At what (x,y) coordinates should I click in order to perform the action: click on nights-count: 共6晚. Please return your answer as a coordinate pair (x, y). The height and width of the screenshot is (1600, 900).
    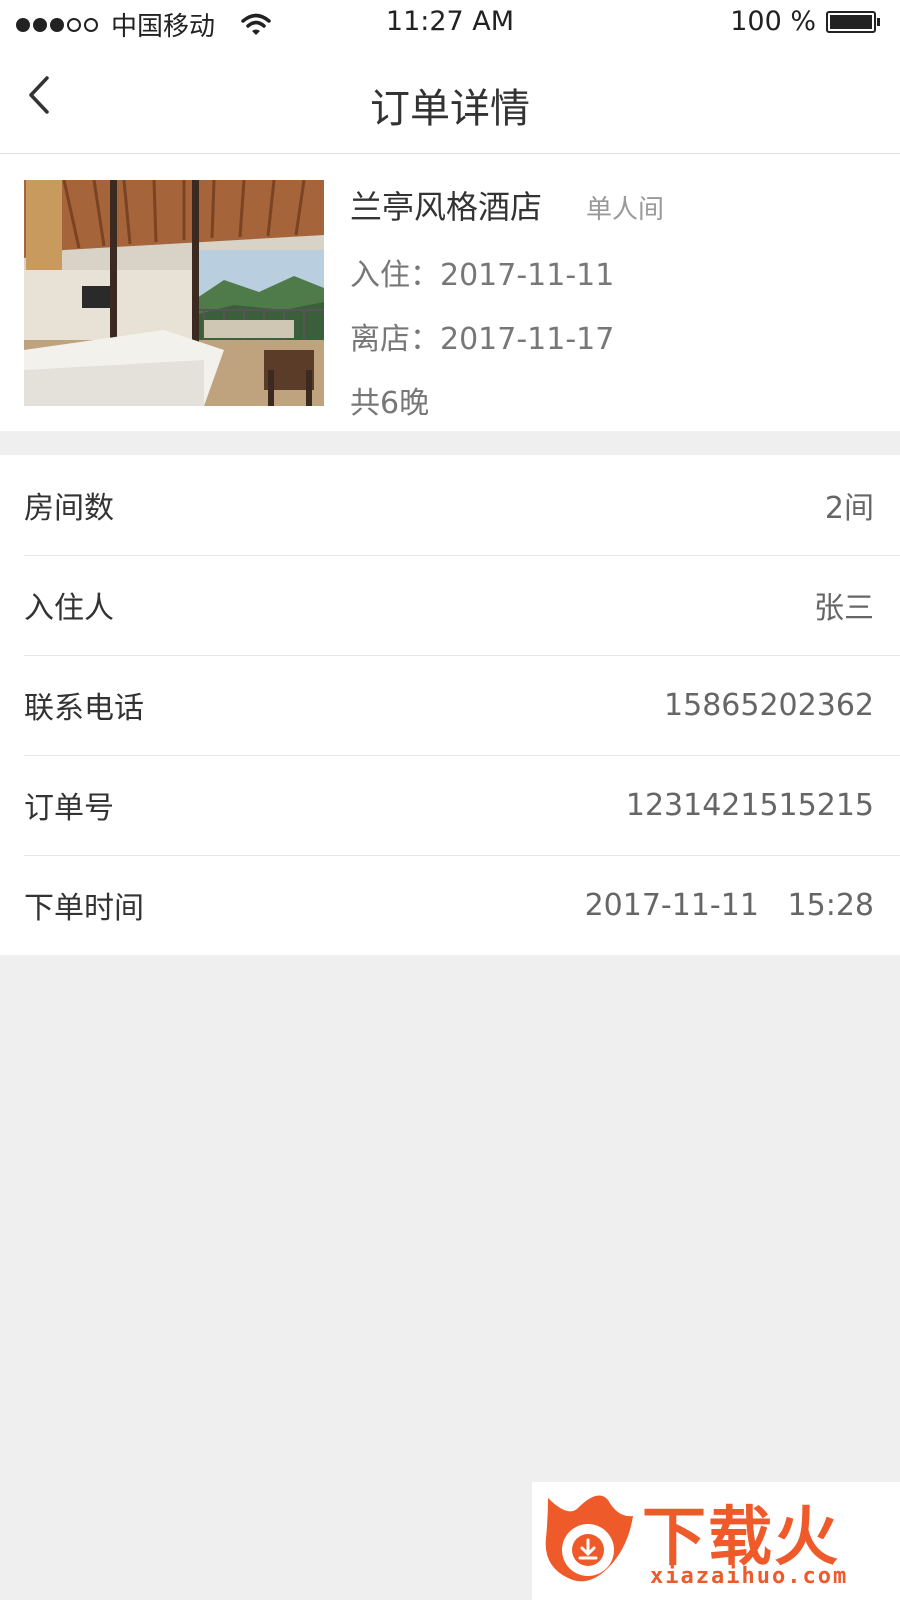
    Looking at the image, I should click on (390, 403).